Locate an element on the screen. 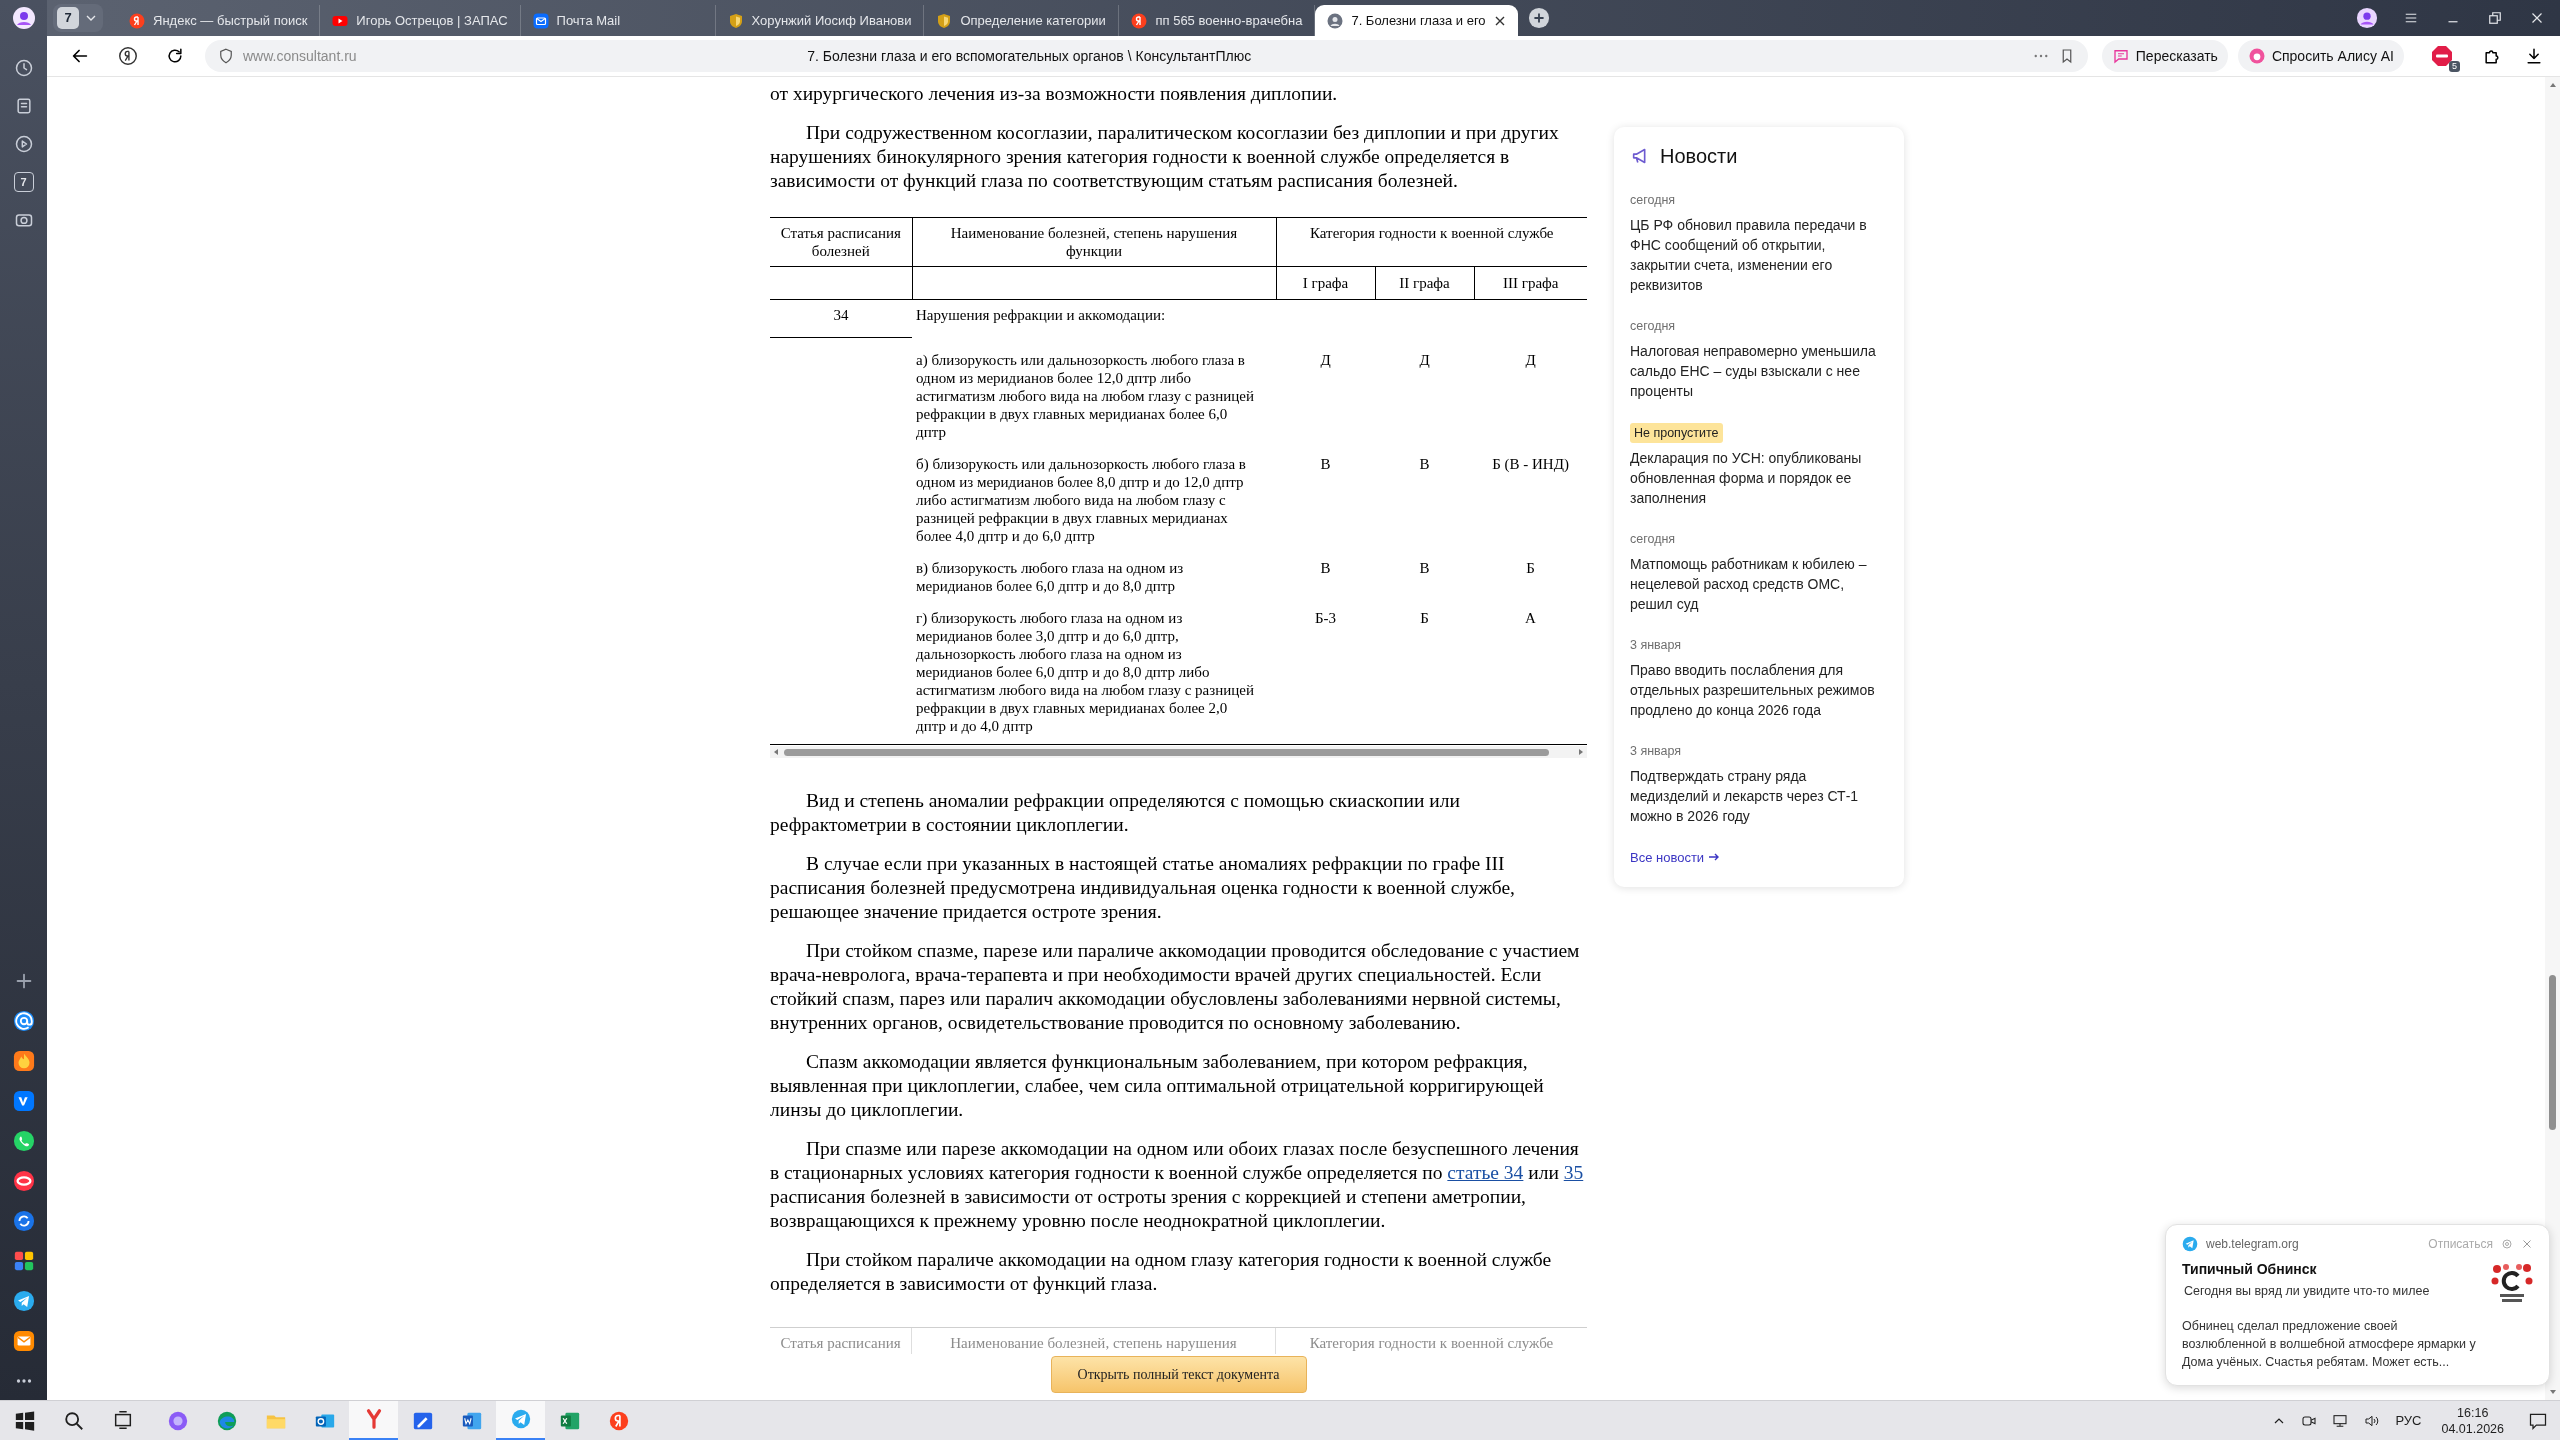  clock: 16:16 04.01.2026 is located at coordinates (2472, 1420).